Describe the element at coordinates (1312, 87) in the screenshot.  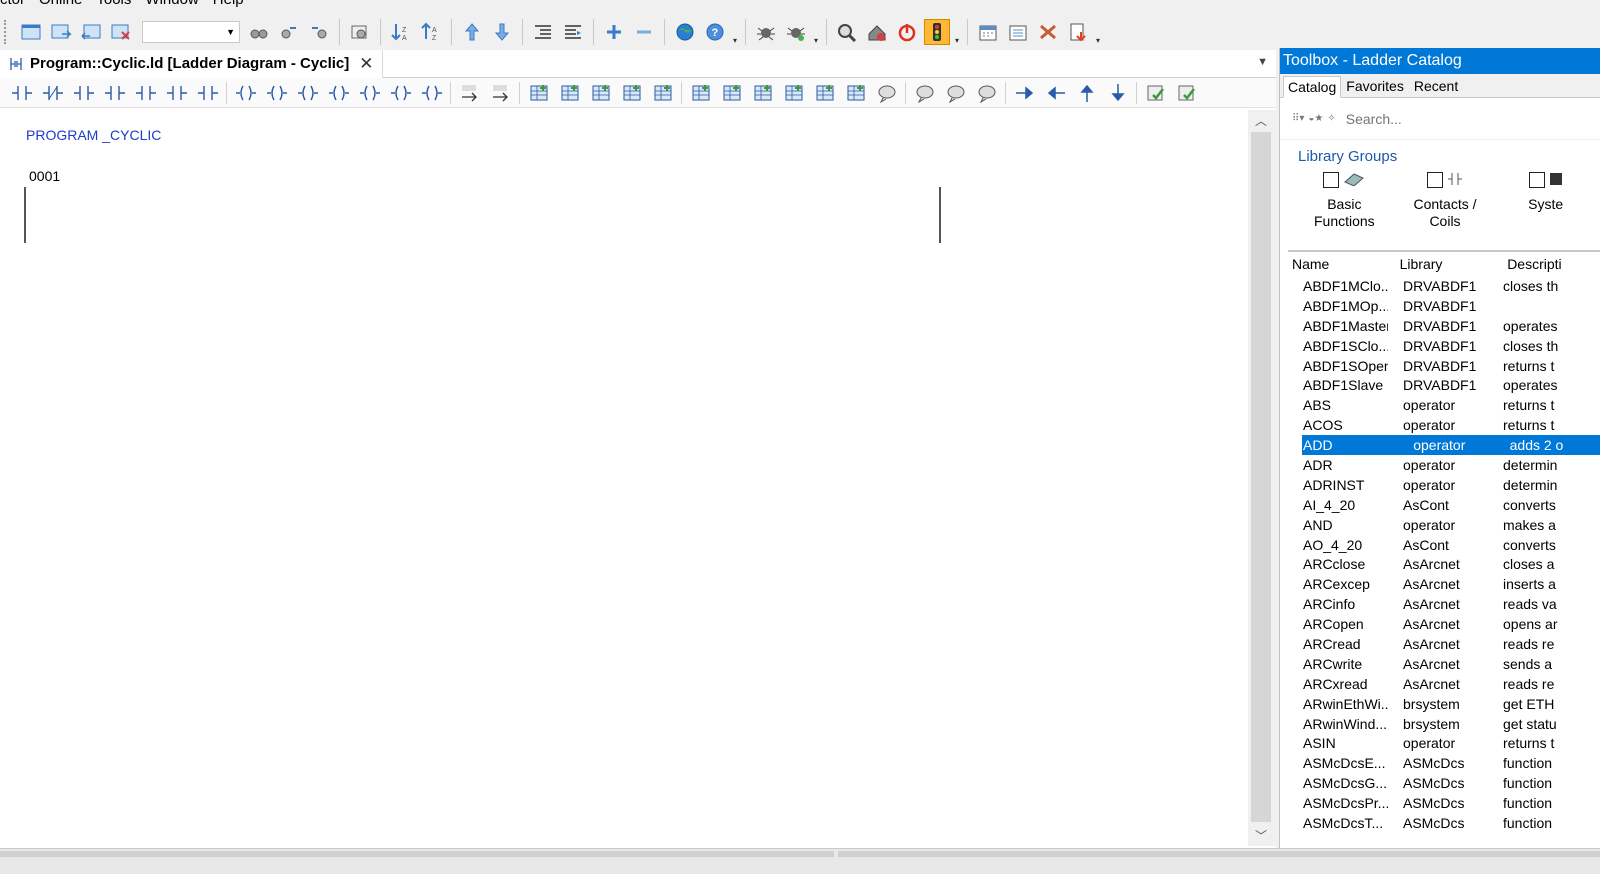
I see `tab-catalog: Catalog` at that location.